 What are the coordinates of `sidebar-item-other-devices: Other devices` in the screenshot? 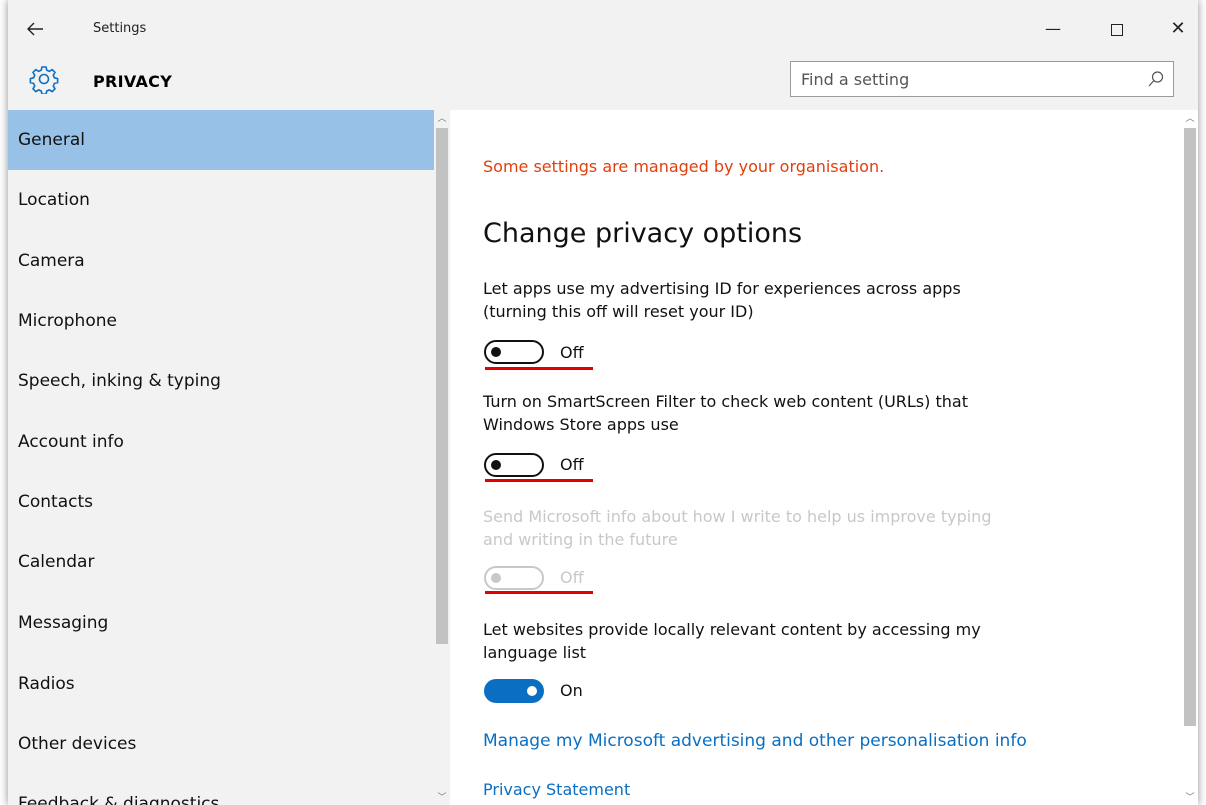 It's located at (221, 744).